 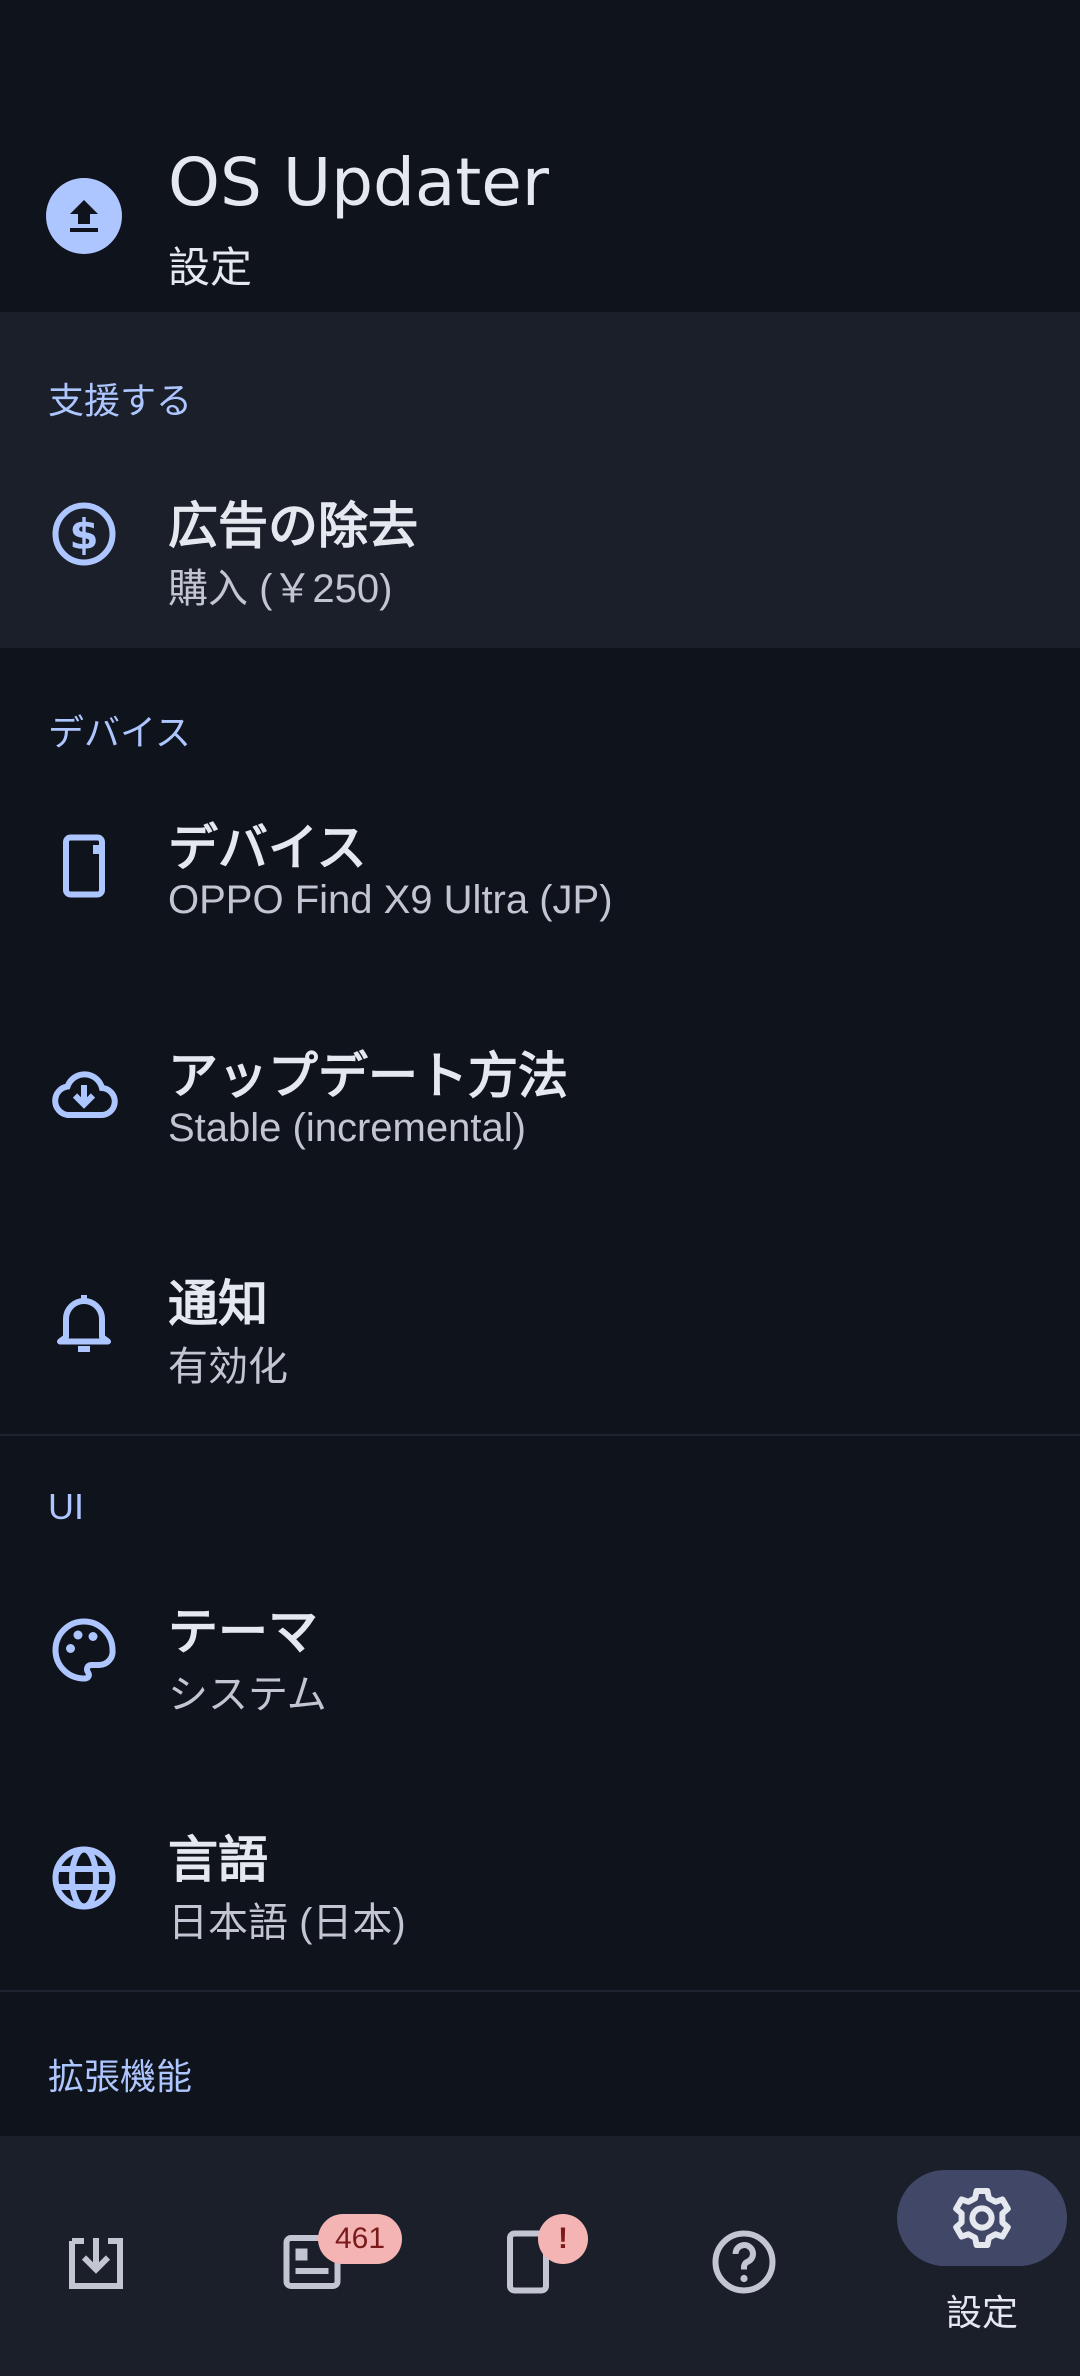 I want to click on language-title: 言語, so click(x=218, y=1860).